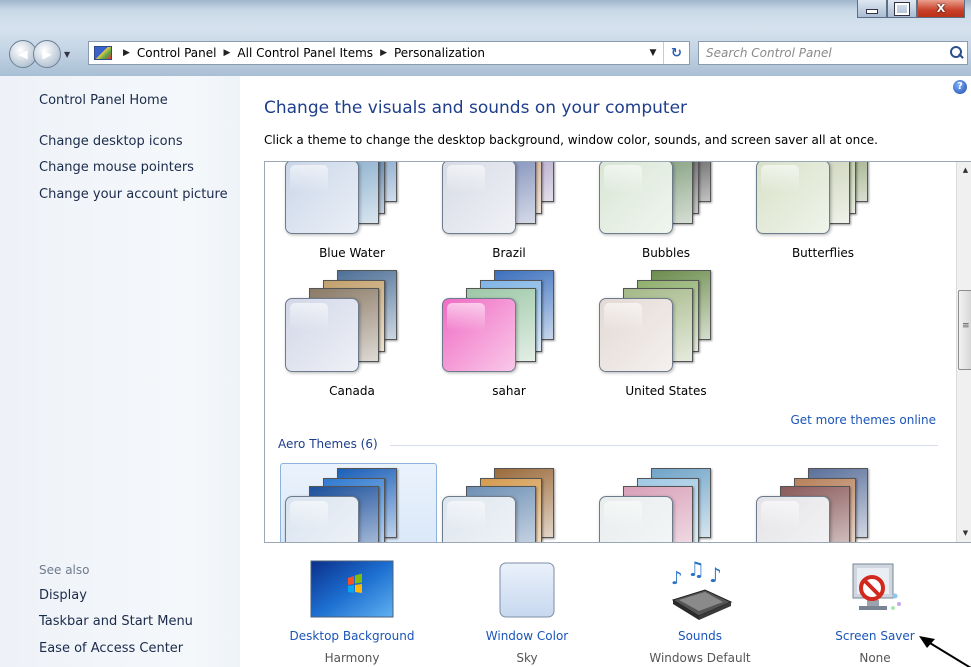  Describe the element at coordinates (352, 589) in the screenshot. I see `desktop-background-icon` at that location.